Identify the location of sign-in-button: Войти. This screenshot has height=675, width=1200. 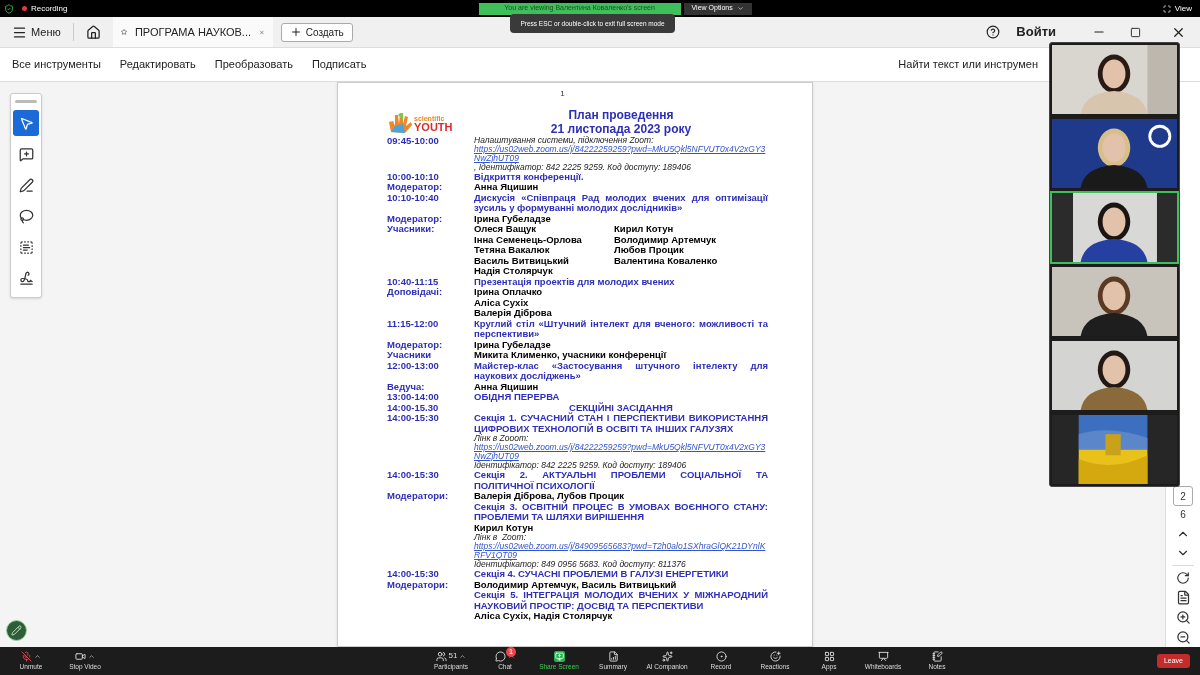
(1036, 32).